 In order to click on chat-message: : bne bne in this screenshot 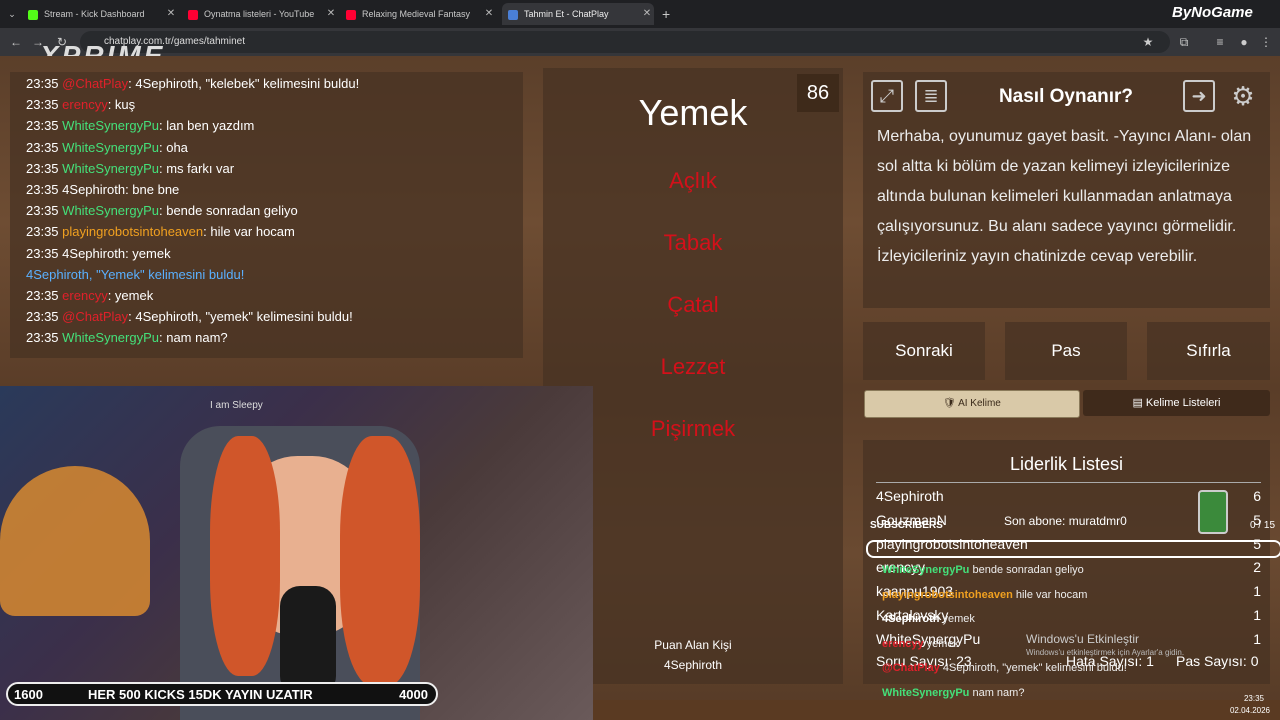, I will do `click(152, 189)`.